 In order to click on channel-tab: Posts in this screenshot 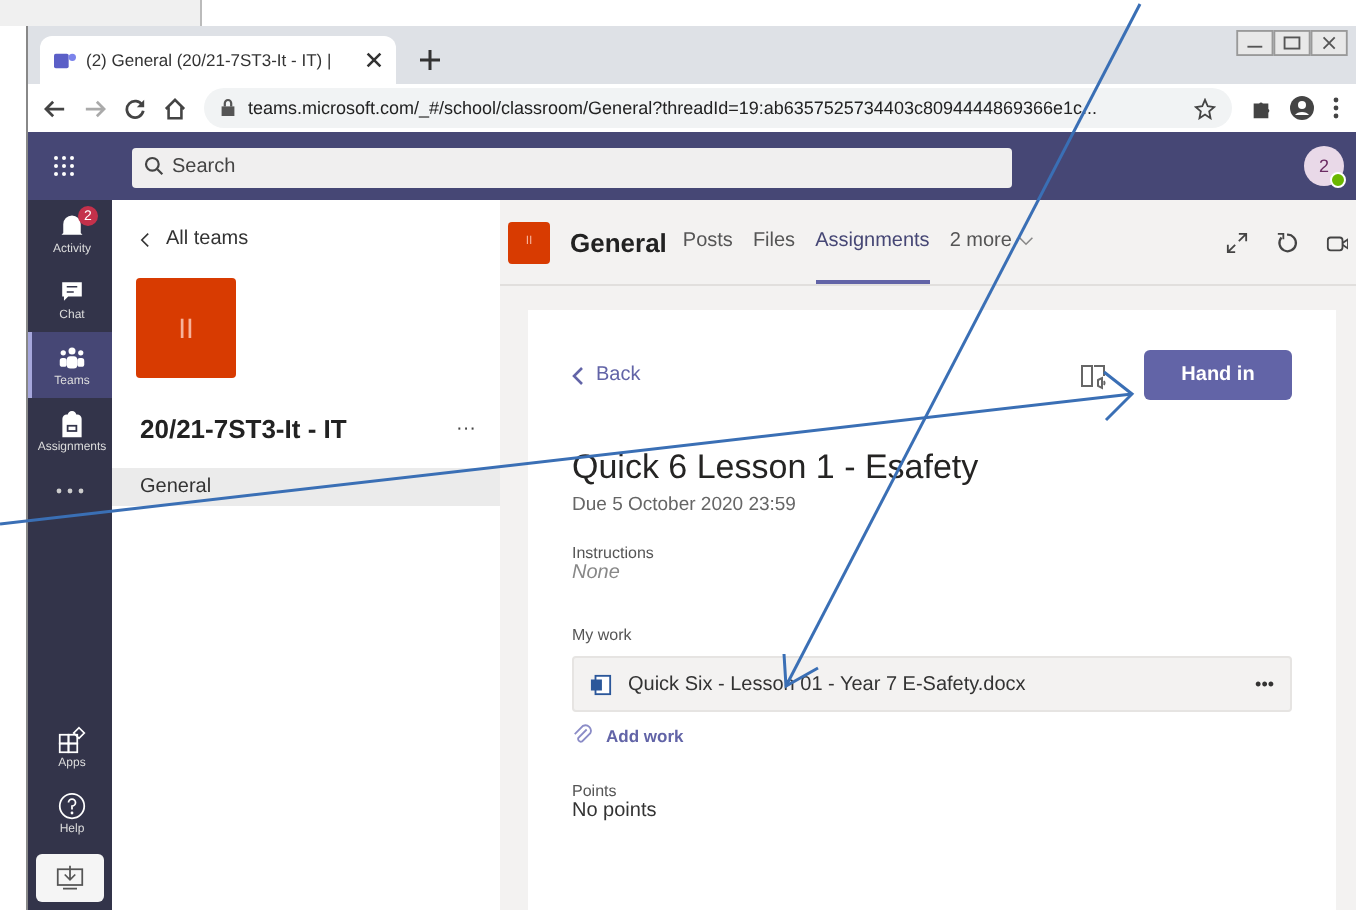, I will do `click(707, 242)`.